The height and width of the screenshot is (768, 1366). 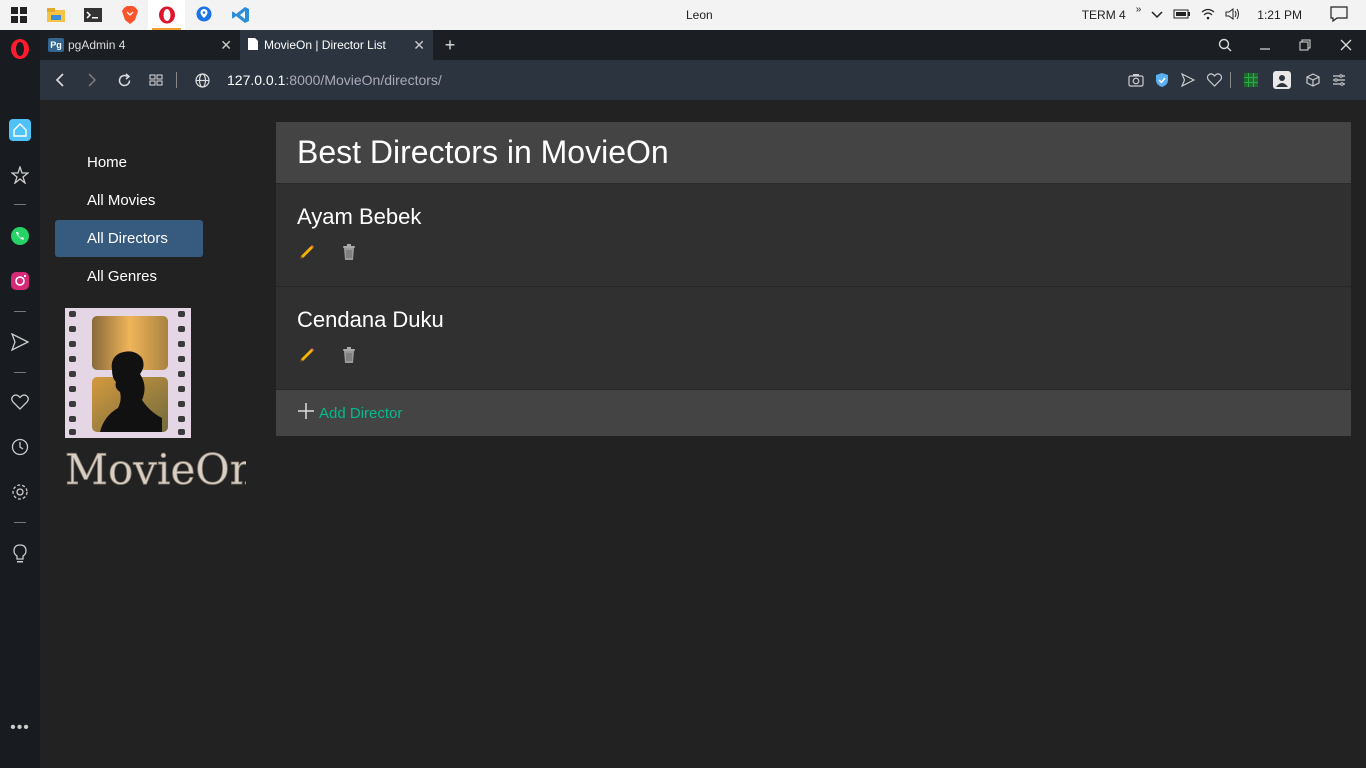 I want to click on opera-sidebar: •••, so click(x=20, y=399).